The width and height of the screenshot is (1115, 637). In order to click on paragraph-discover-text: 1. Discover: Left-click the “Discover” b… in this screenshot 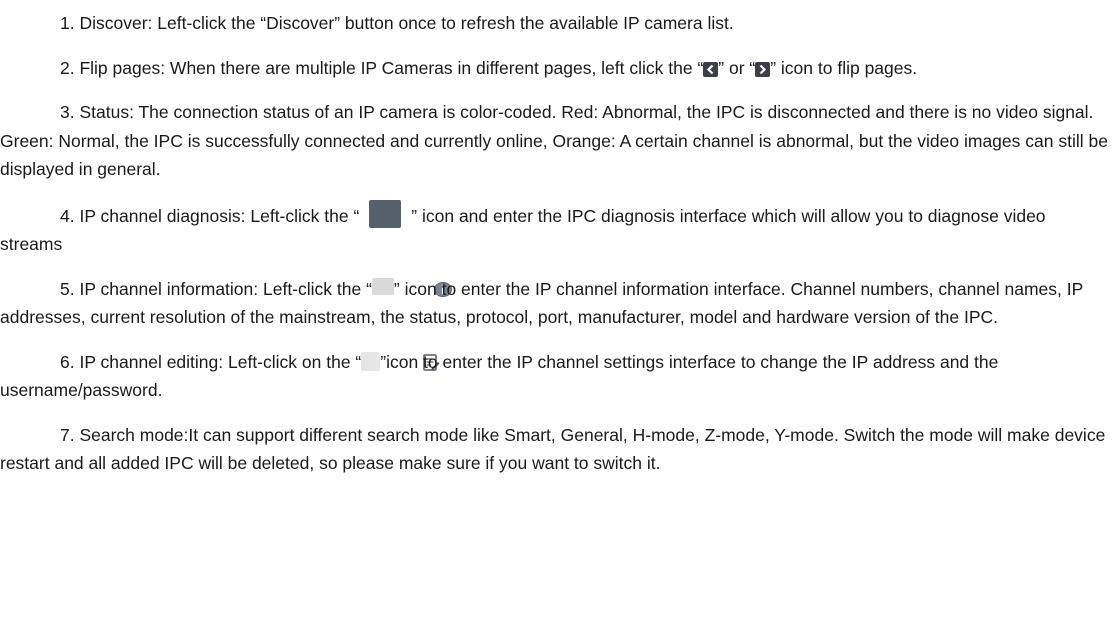, I will do `click(397, 23)`.